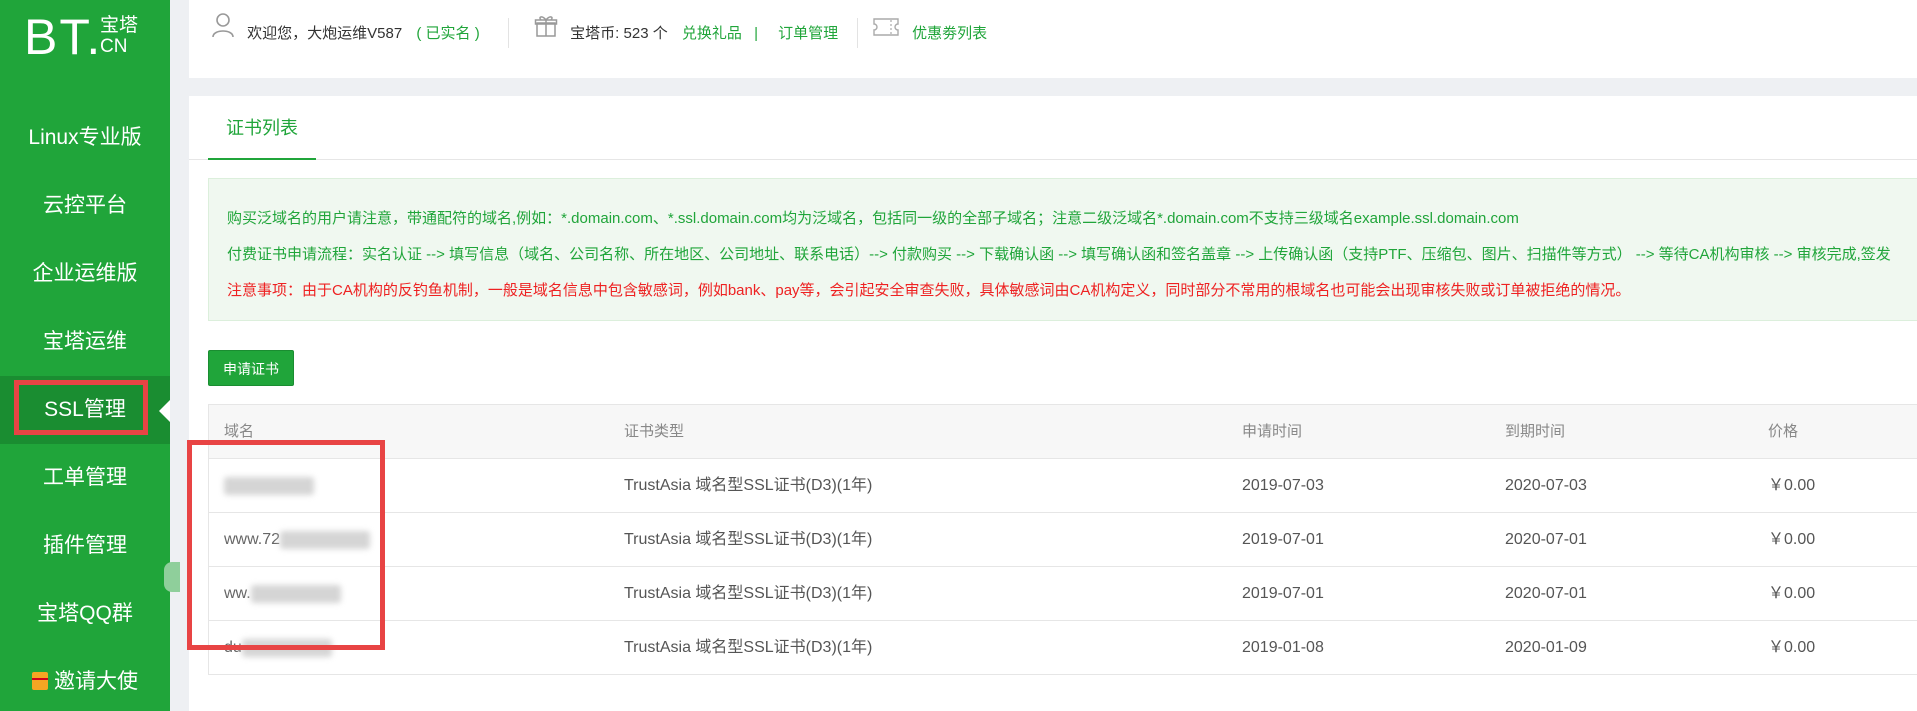 This screenshot has height=711, width=1917. What do you see at coordinates (447, 33) in the screenshot?
I see `verified-link: ( 已实名 )` at bounding box center [447, 33].